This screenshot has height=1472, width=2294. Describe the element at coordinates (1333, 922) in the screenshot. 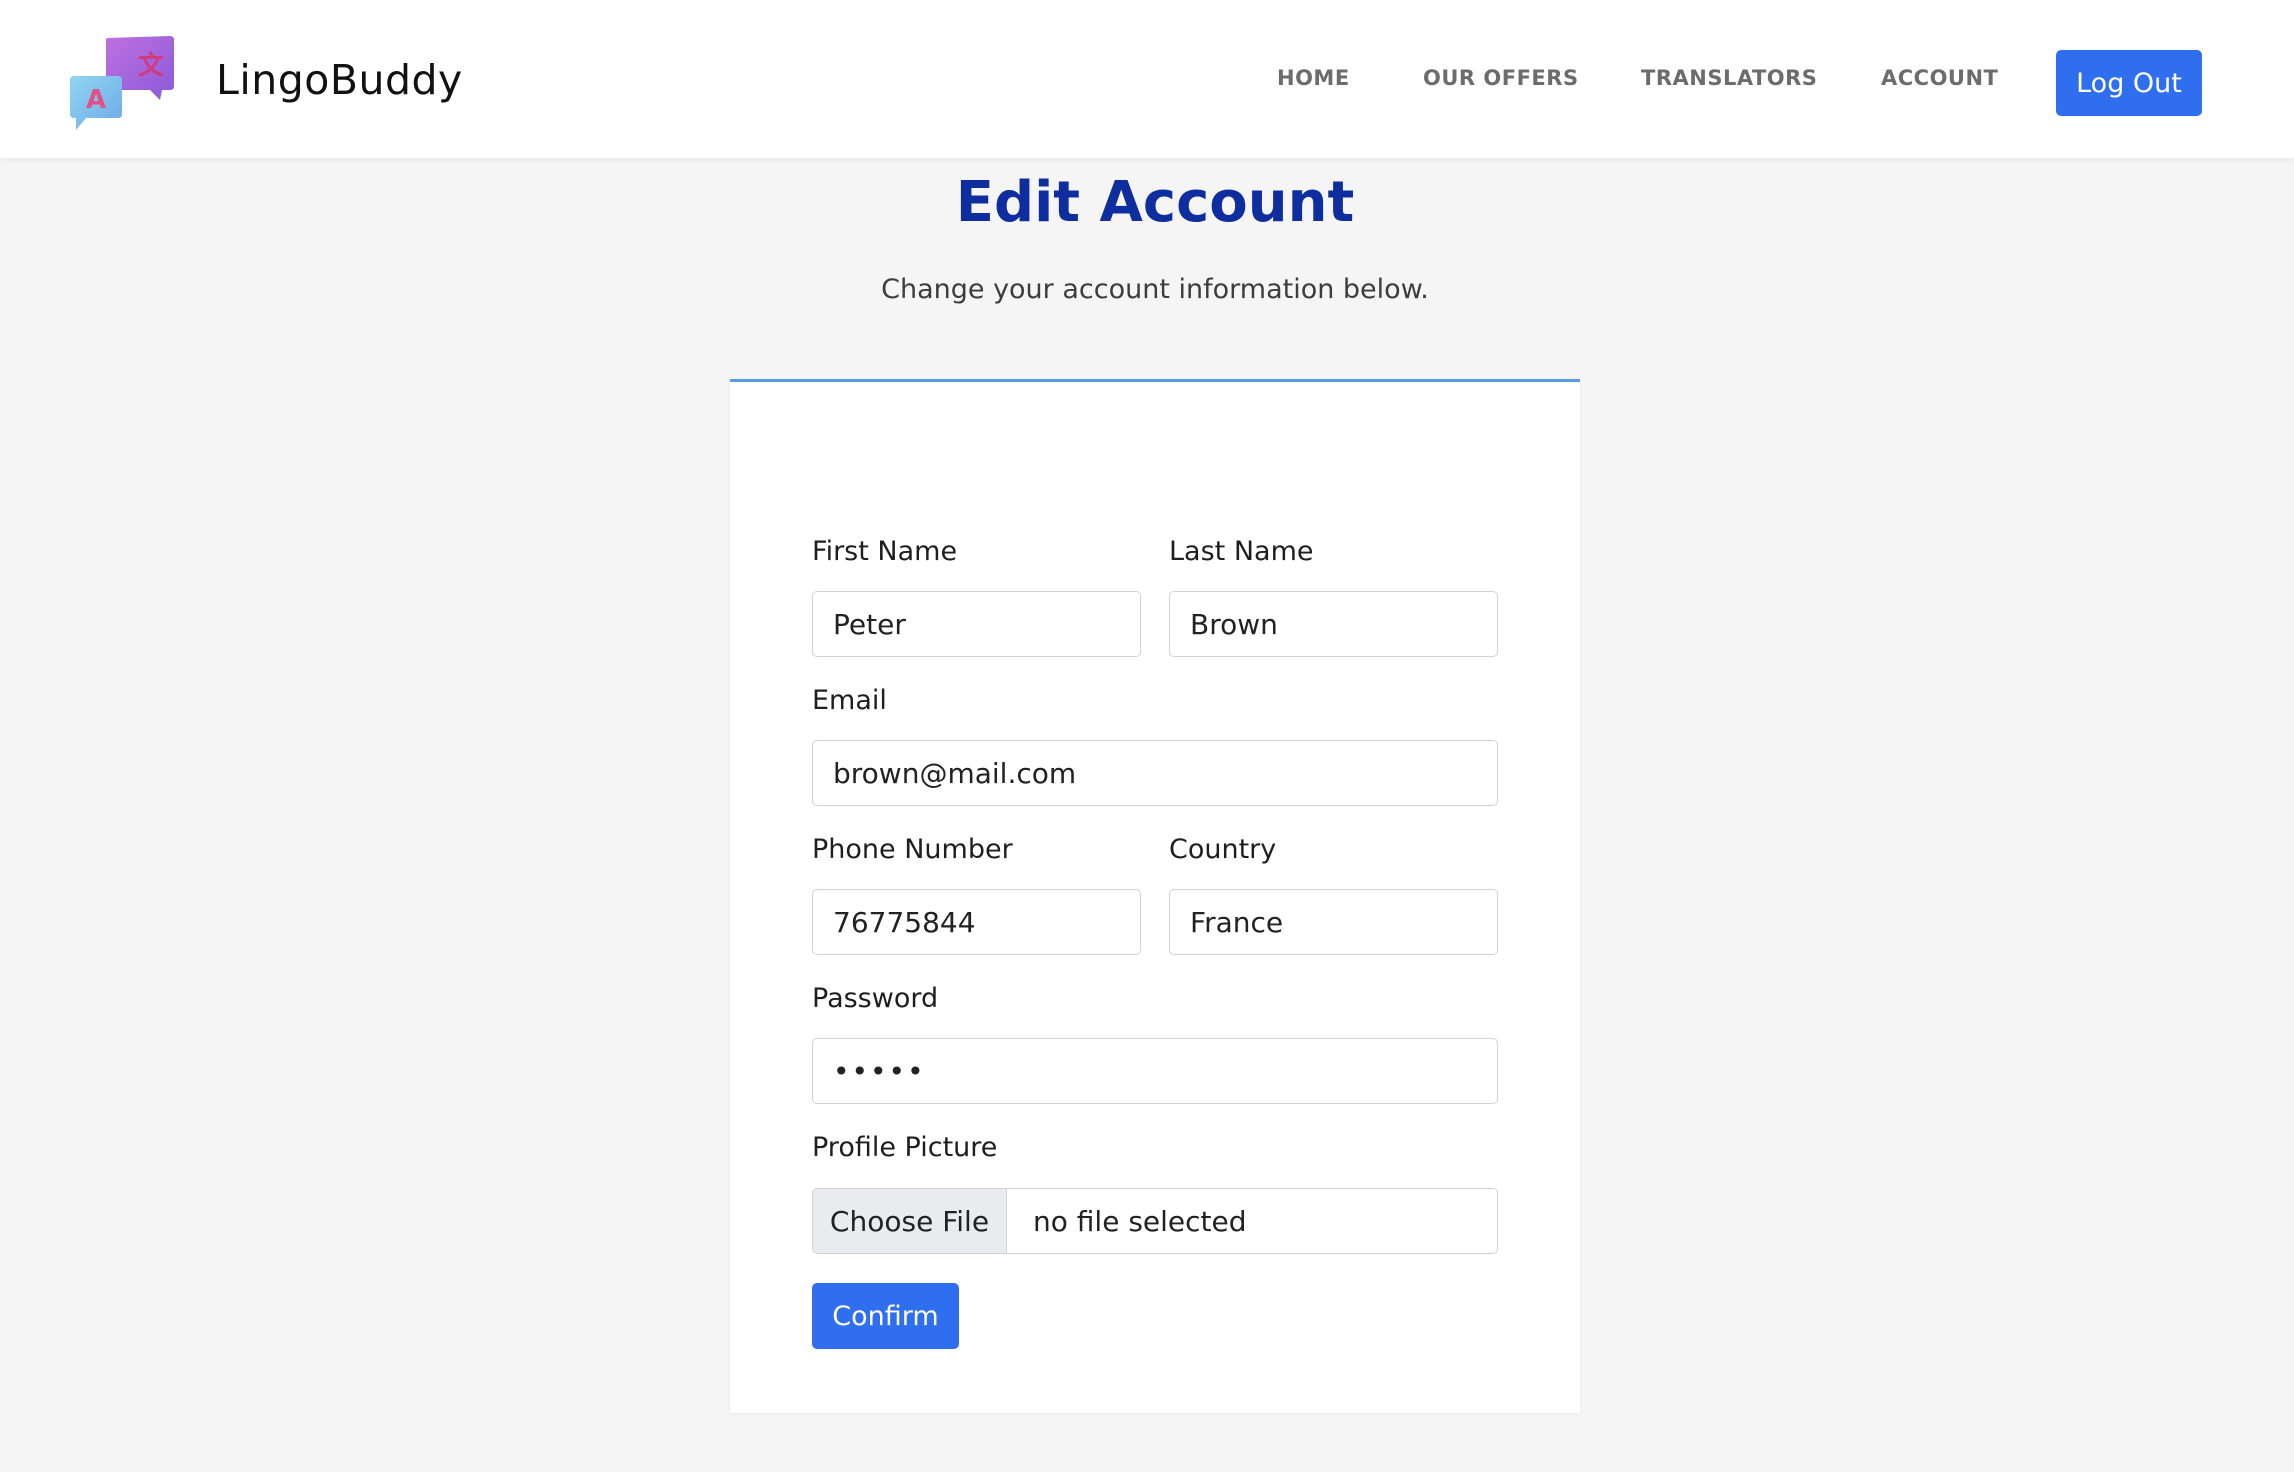

I see `country-input` at that location.